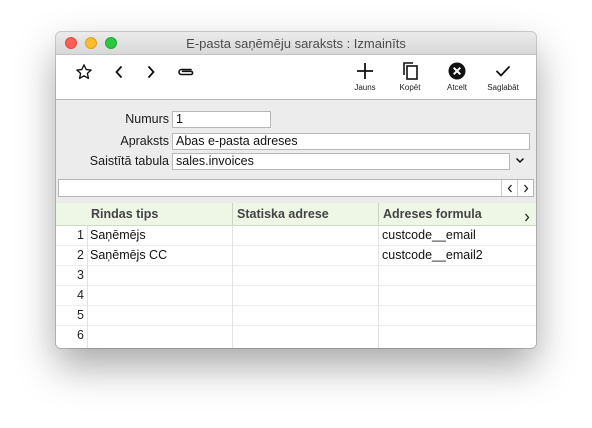  Describe the element at coordinates (80, 255) in the screenshot. I see `row-number: 2` at that location.